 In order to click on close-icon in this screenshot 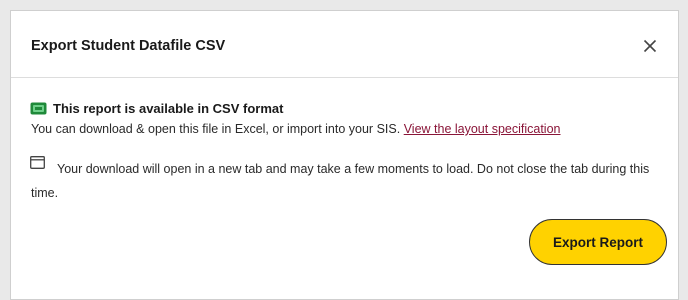, I will do `click(650, 46)`.